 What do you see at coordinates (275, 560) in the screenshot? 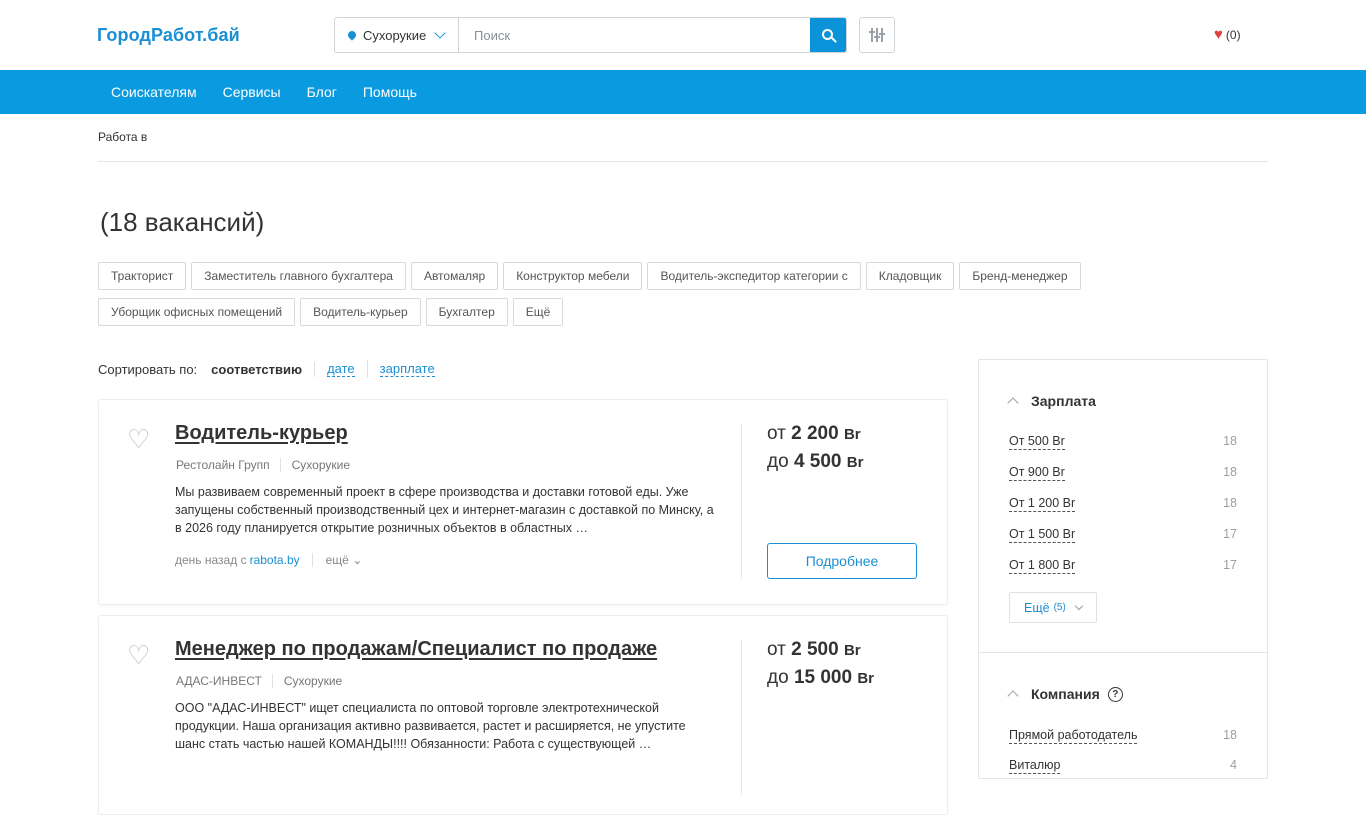
I see `source-link: rabota.by` at bounding box center [275, 560].